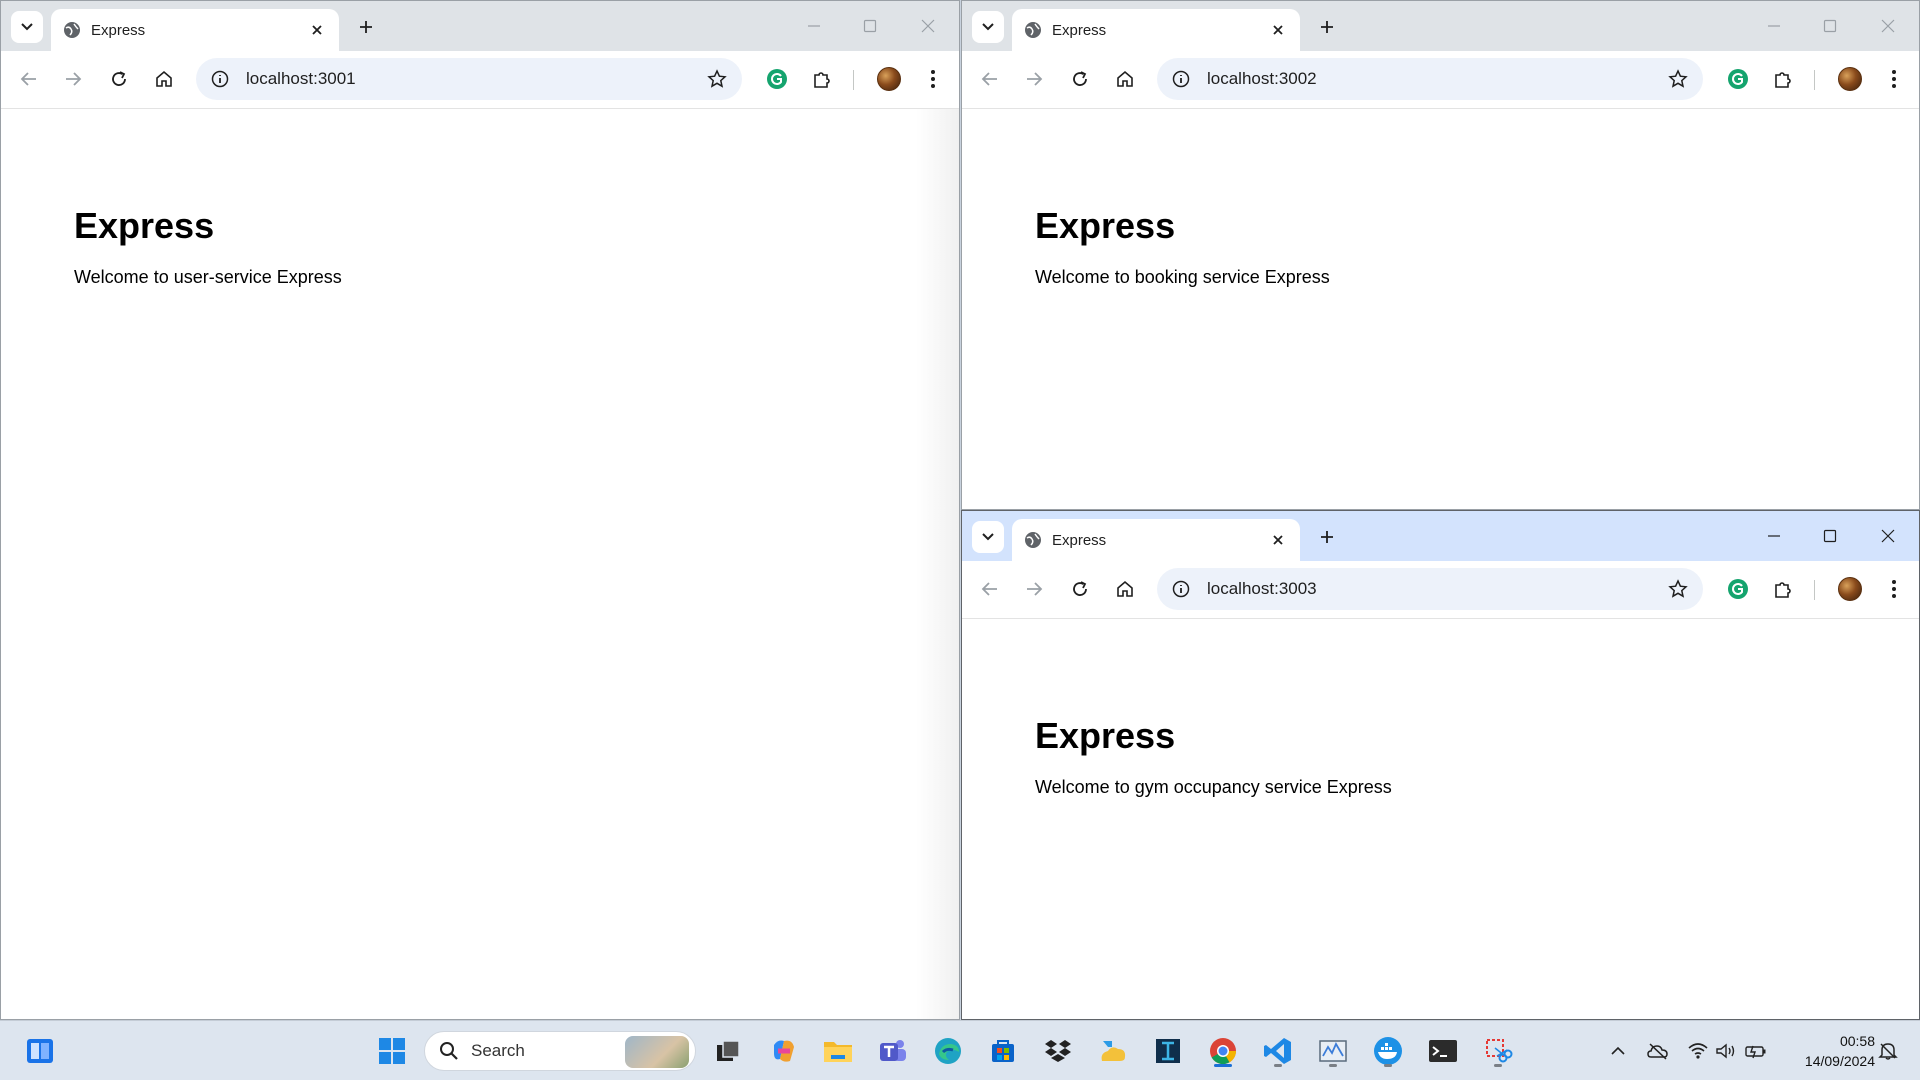 The width and height of the screenshot is (1920, 1080). What do you see at coordinates (1756, 1051) in the screenshot?
I see `battery-icon` at bounding box center [1756, 1051].